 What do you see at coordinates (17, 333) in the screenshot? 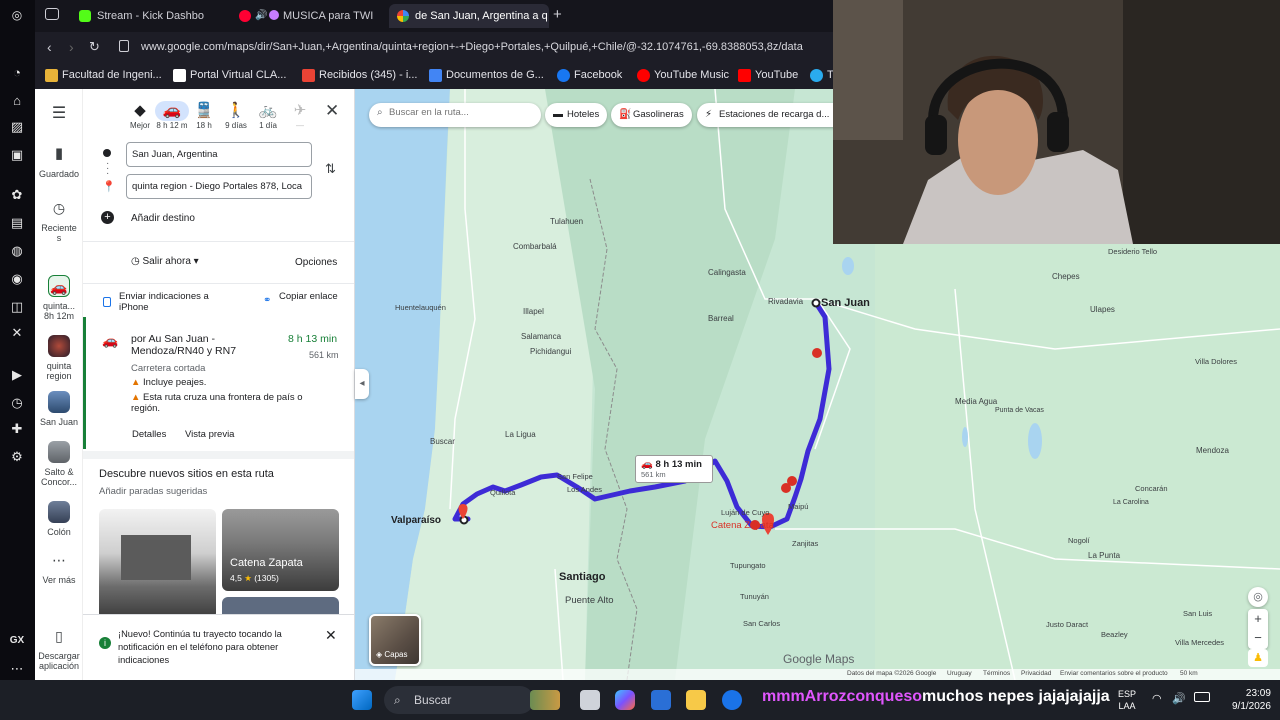
I see `x-twitter-icon: ✕` at bounding box center [17, 333].